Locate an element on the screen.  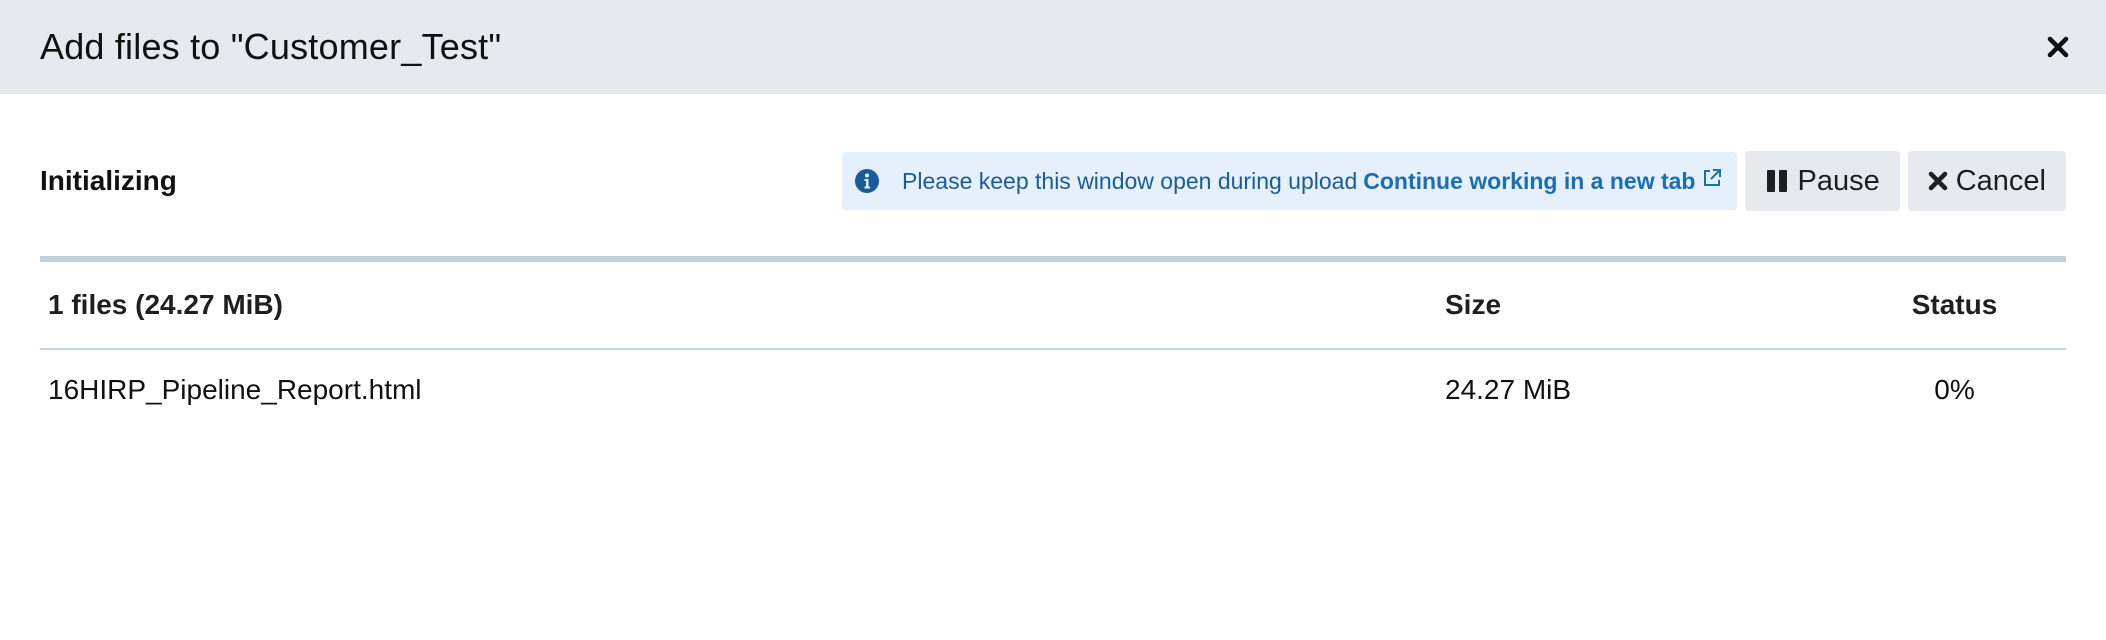
new-tab-link: Continue working in a new tab is located at coordinates (1529, 181).